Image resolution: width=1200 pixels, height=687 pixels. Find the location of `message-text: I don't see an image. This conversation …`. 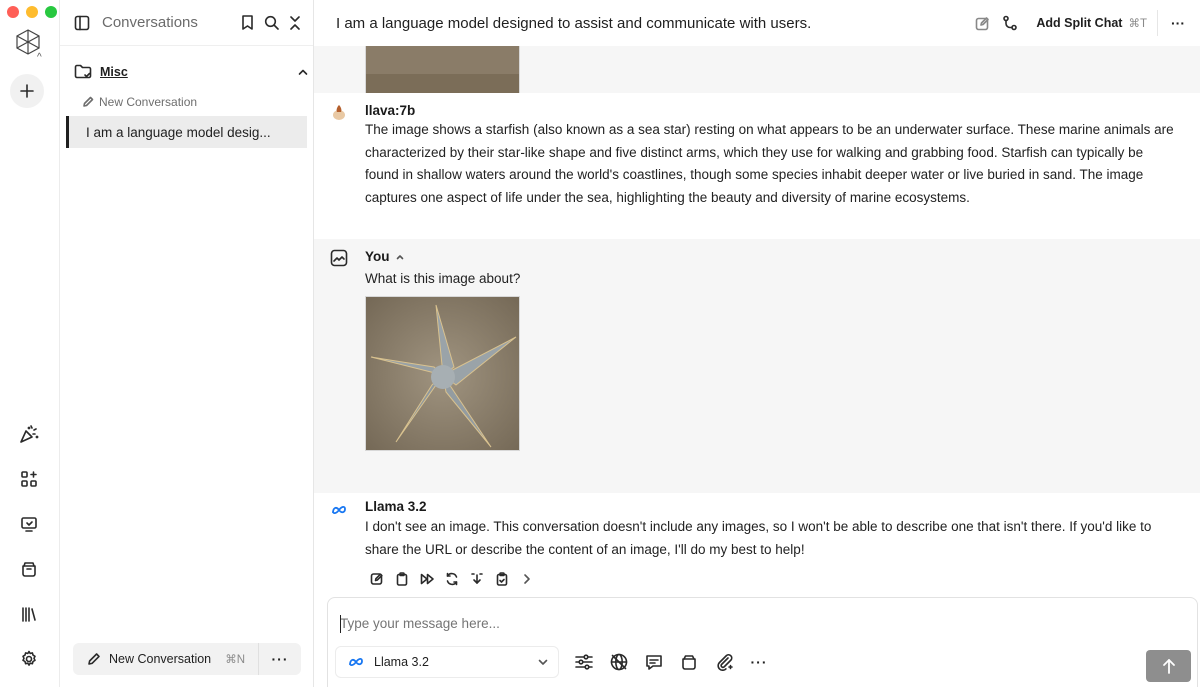

message-text: I don't see an image. This conversation … is located at coordinates (758, 538).